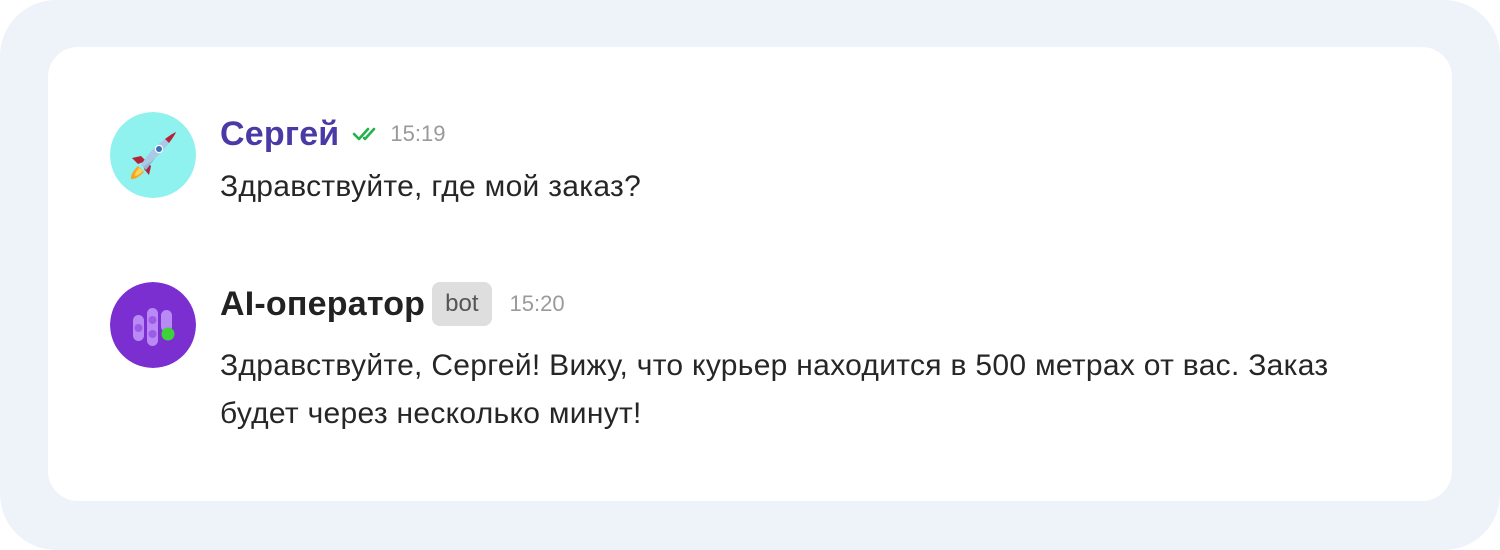 The image size is (1500, 550). Describe the element at coordinates (431, 186) in the screenshot. I see `message-text: Здравствуйте, где мой заказ?` at that location.